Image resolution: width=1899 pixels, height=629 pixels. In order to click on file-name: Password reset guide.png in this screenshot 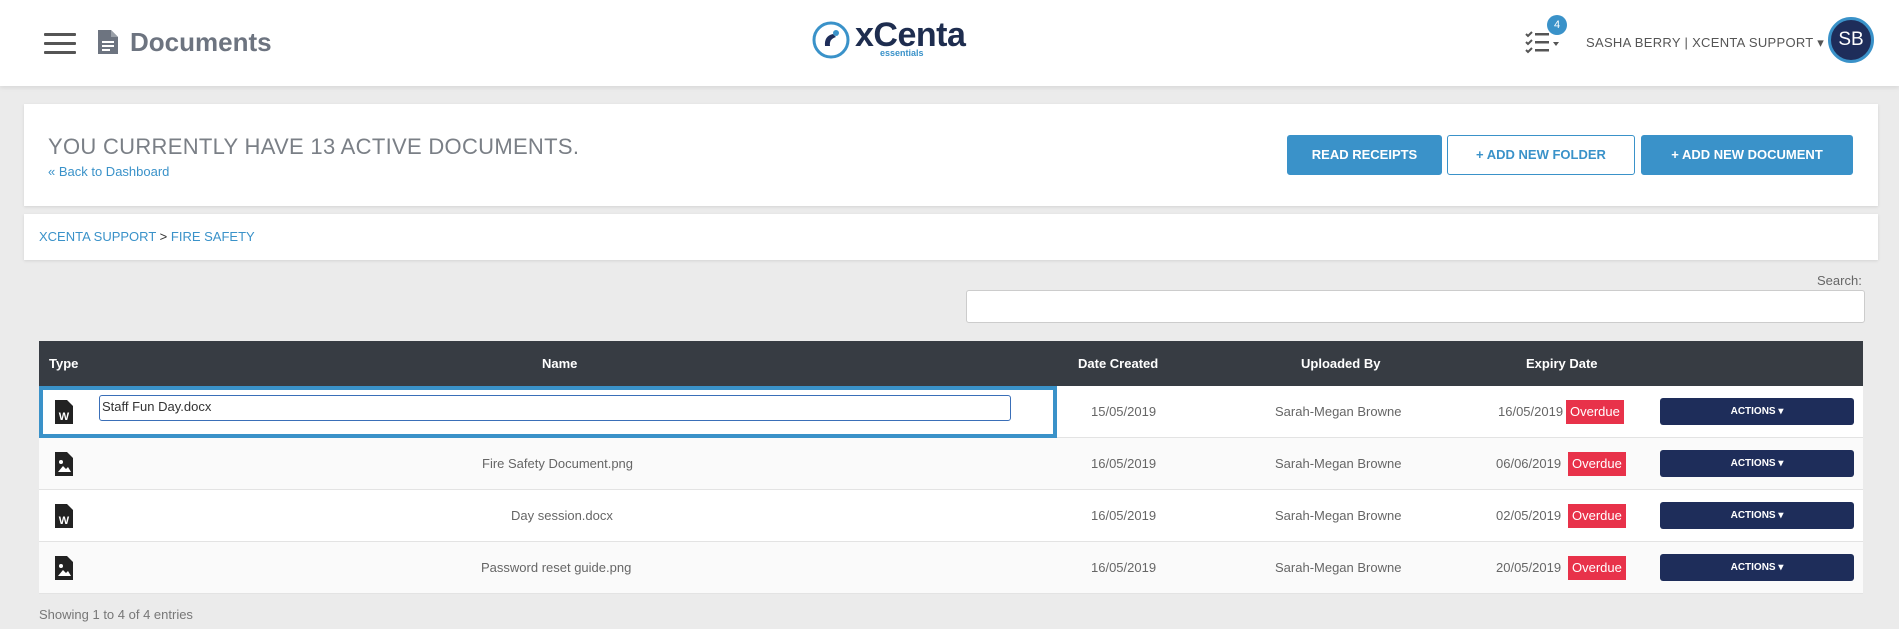, I will do `click(556, 567)`.